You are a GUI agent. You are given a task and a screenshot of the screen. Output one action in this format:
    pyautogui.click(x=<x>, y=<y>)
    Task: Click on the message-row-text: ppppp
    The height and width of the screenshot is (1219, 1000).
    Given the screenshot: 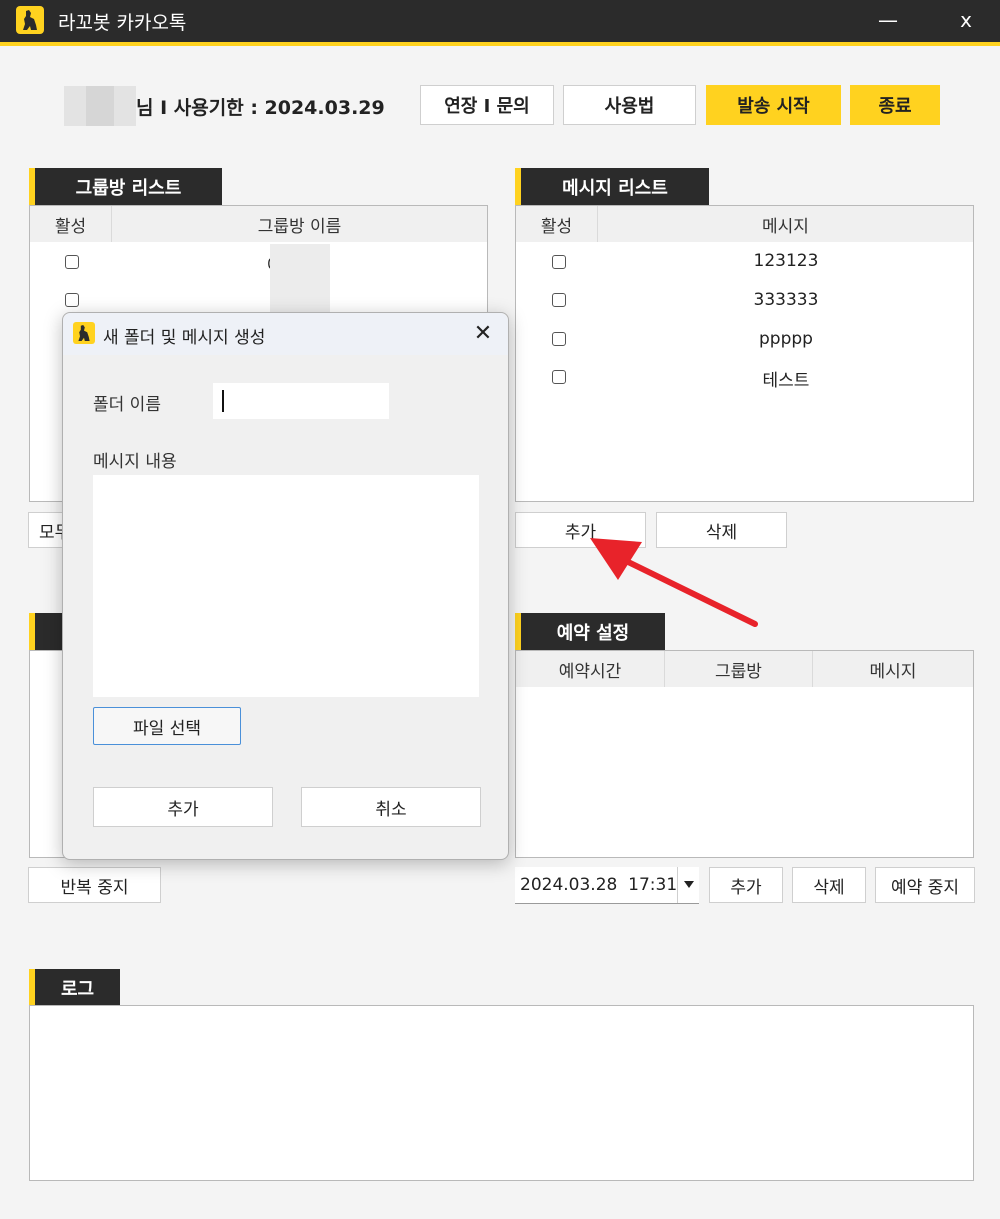 What is the action you would take?
    pyautogui.click(x=786, y=339)
    